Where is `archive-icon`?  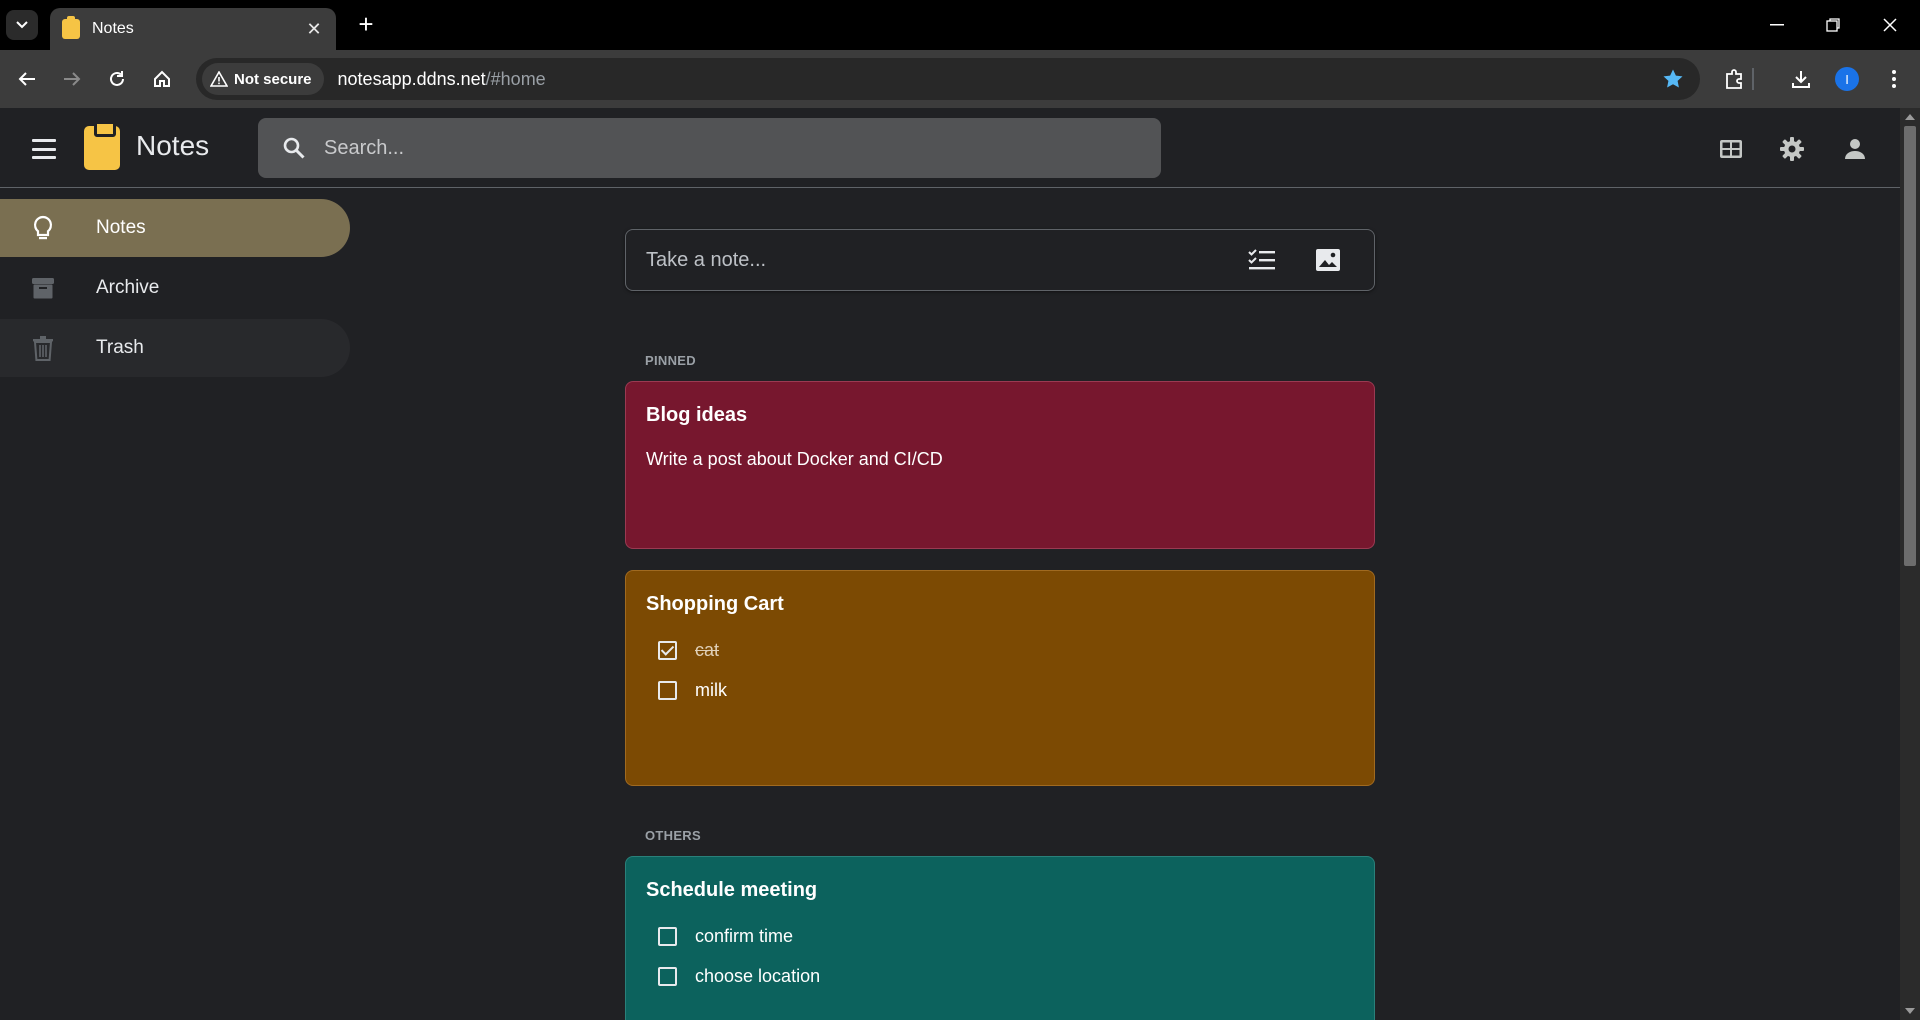
archive-icon is located at coordinates (43, 288).